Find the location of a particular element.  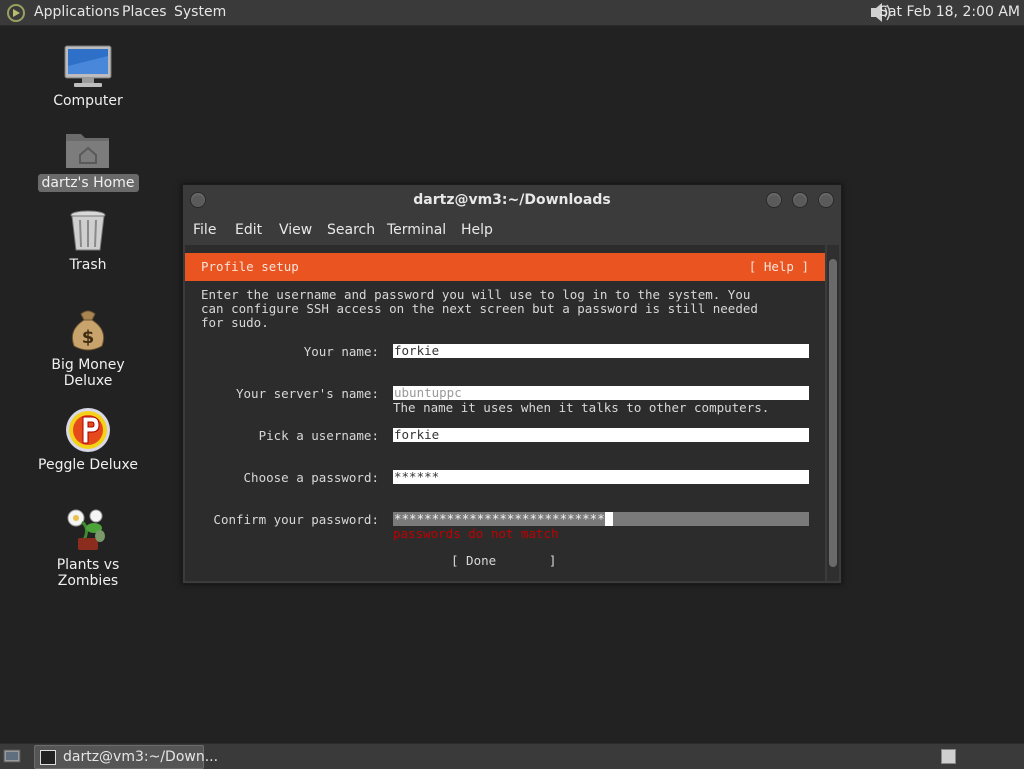

applications-menu: Applications is located at coordinates (77, 12).